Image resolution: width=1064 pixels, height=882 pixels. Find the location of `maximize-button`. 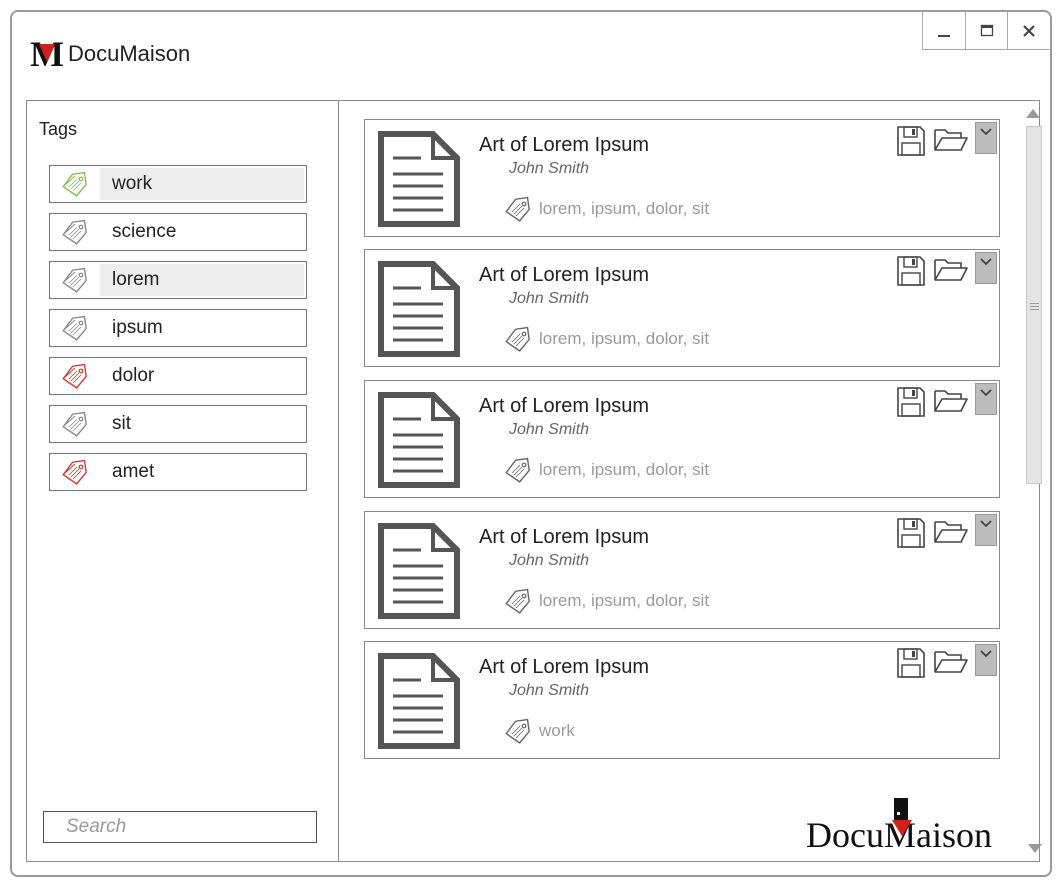

maximize-button is located at coordinates (987, 30).